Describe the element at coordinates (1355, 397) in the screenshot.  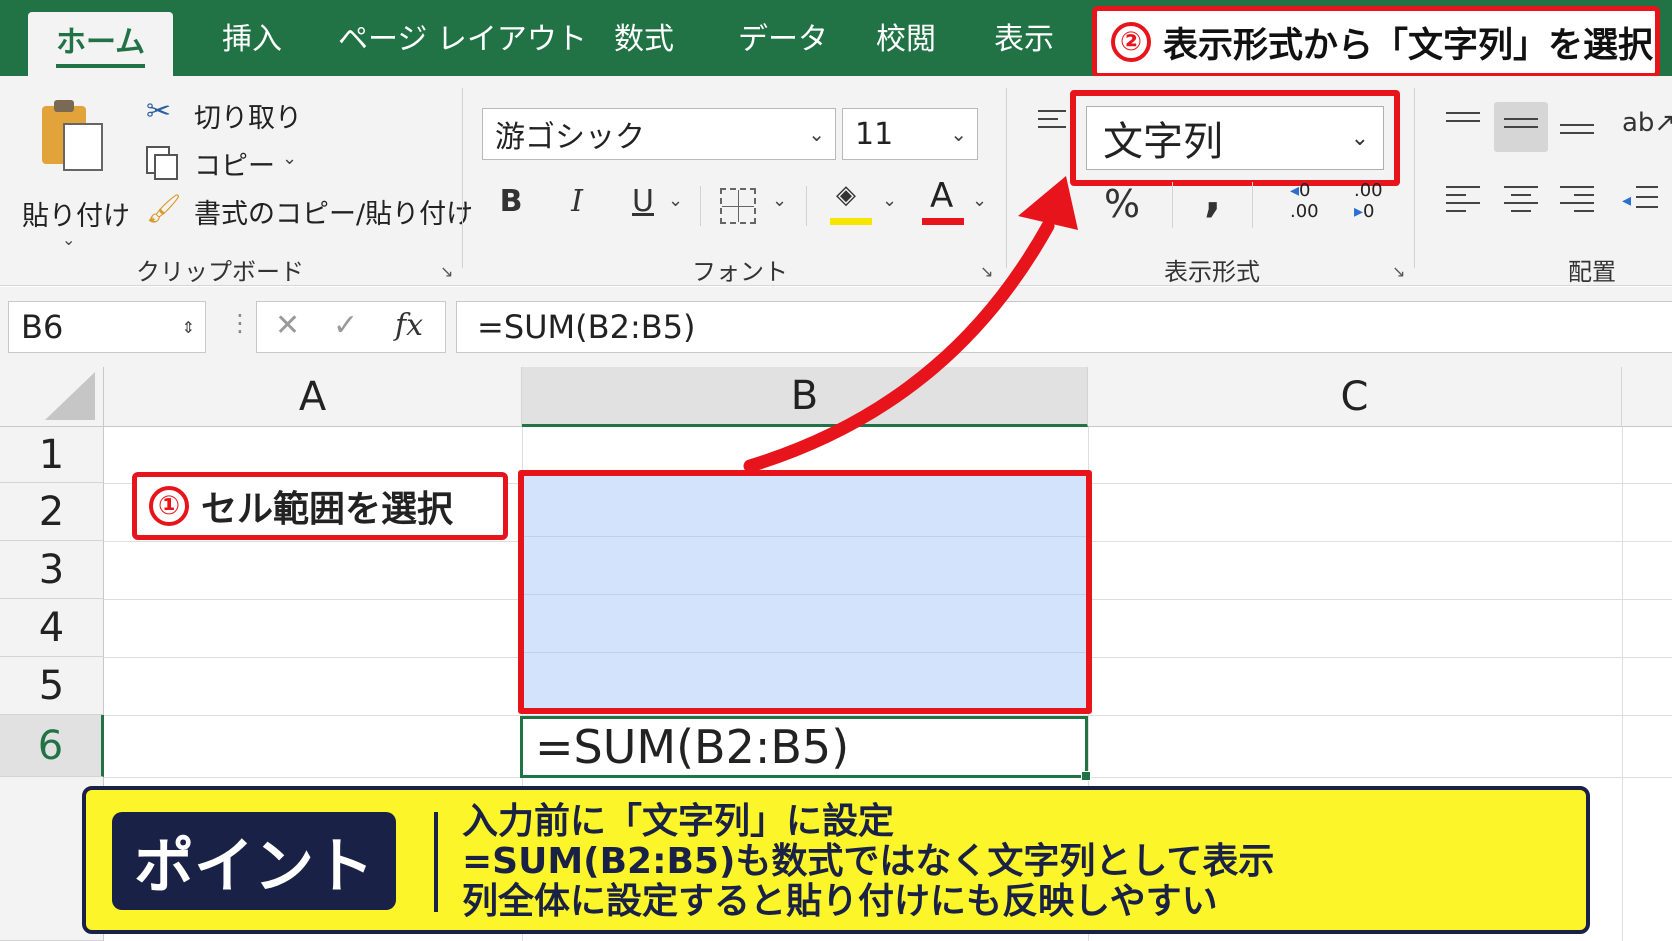
I see `column-header-c: C` at that location.